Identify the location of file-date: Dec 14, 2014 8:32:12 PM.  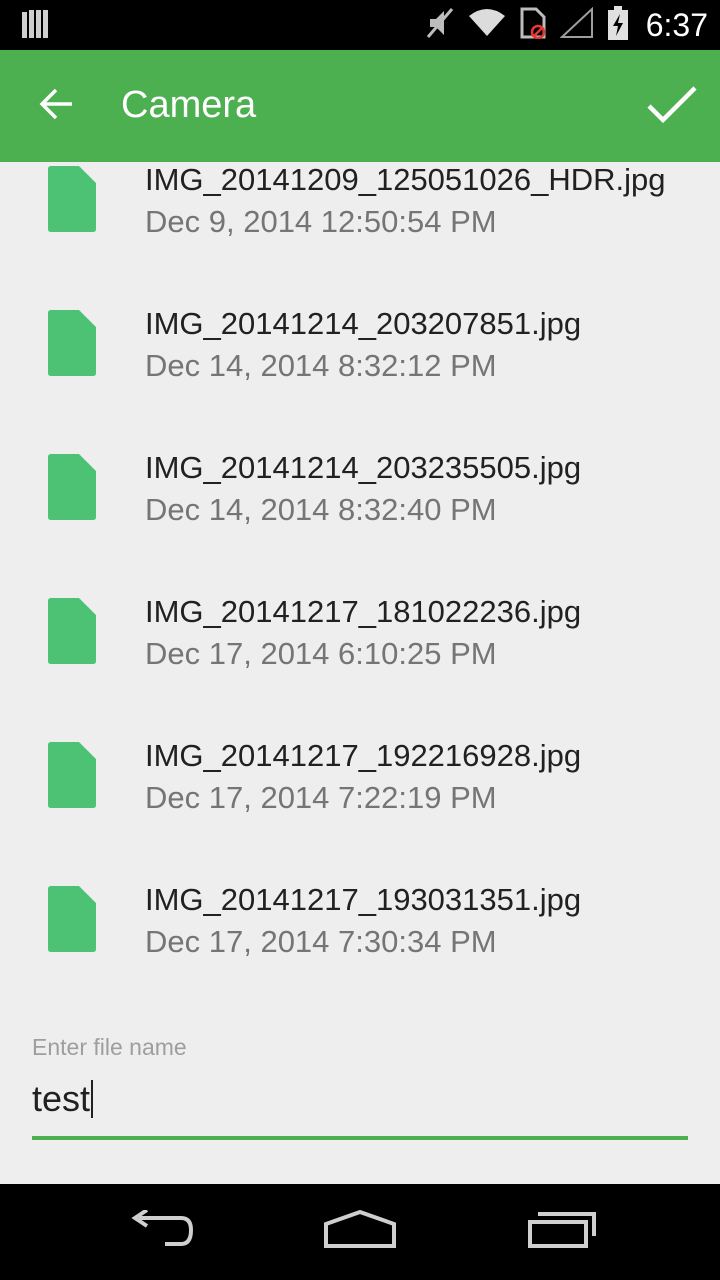
(321, 365).